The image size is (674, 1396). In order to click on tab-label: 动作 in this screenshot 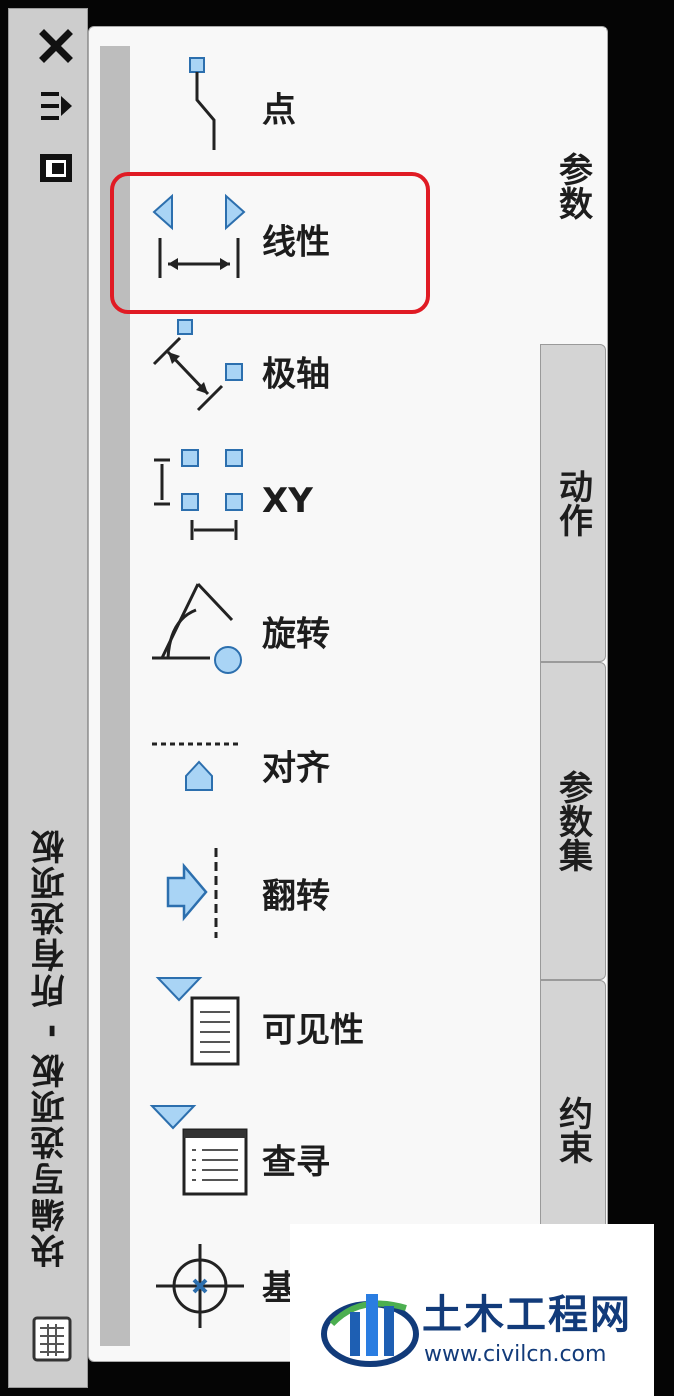, I will do `click(572, 503)`.